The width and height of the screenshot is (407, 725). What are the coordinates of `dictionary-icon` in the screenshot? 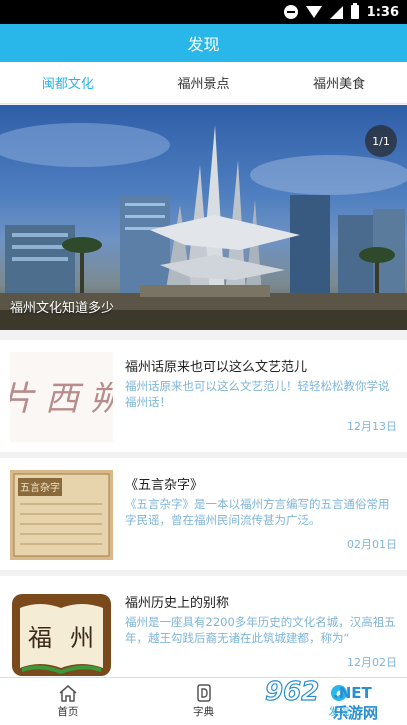 It's located at (203, 693).